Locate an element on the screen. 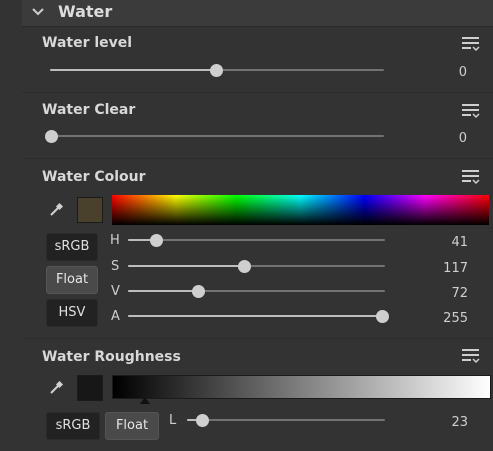 This screenshot has width=493, height=451. water-colour-title: Water Colour is located at coordinates (94, 177).